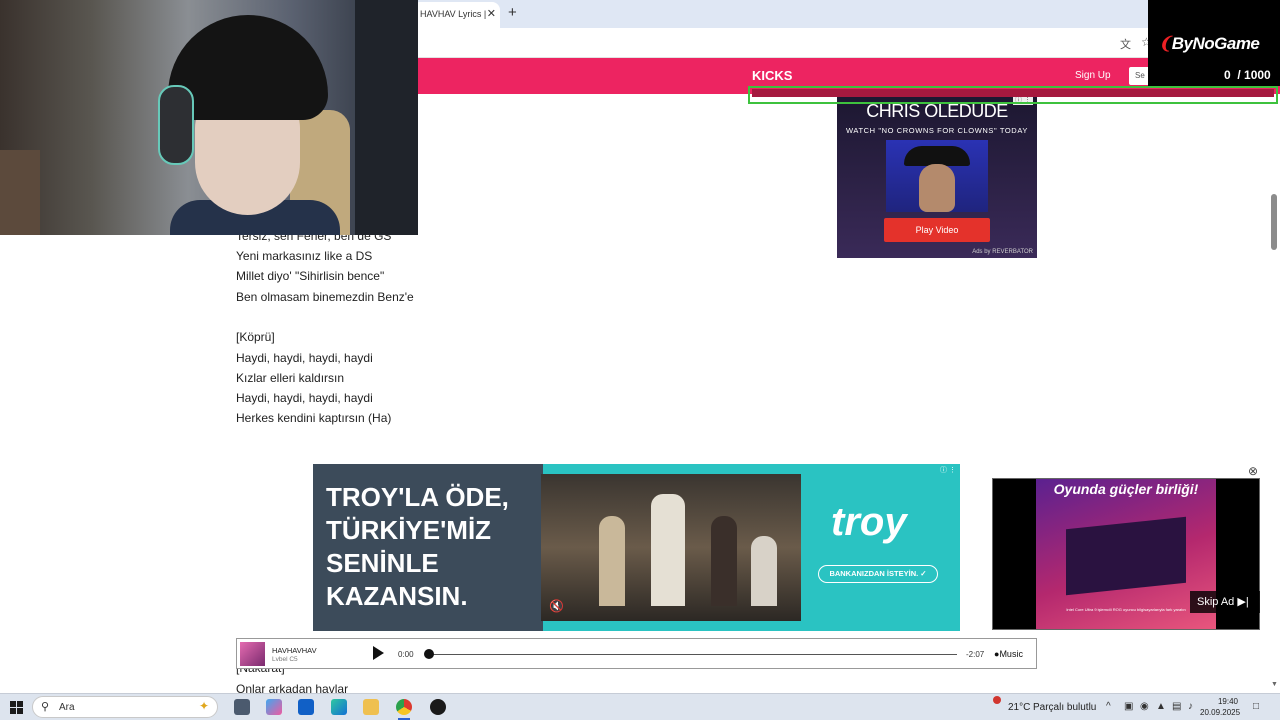 This screenshot has width=1280, height=720. I want to click on seek-bar, so click(693, 654).